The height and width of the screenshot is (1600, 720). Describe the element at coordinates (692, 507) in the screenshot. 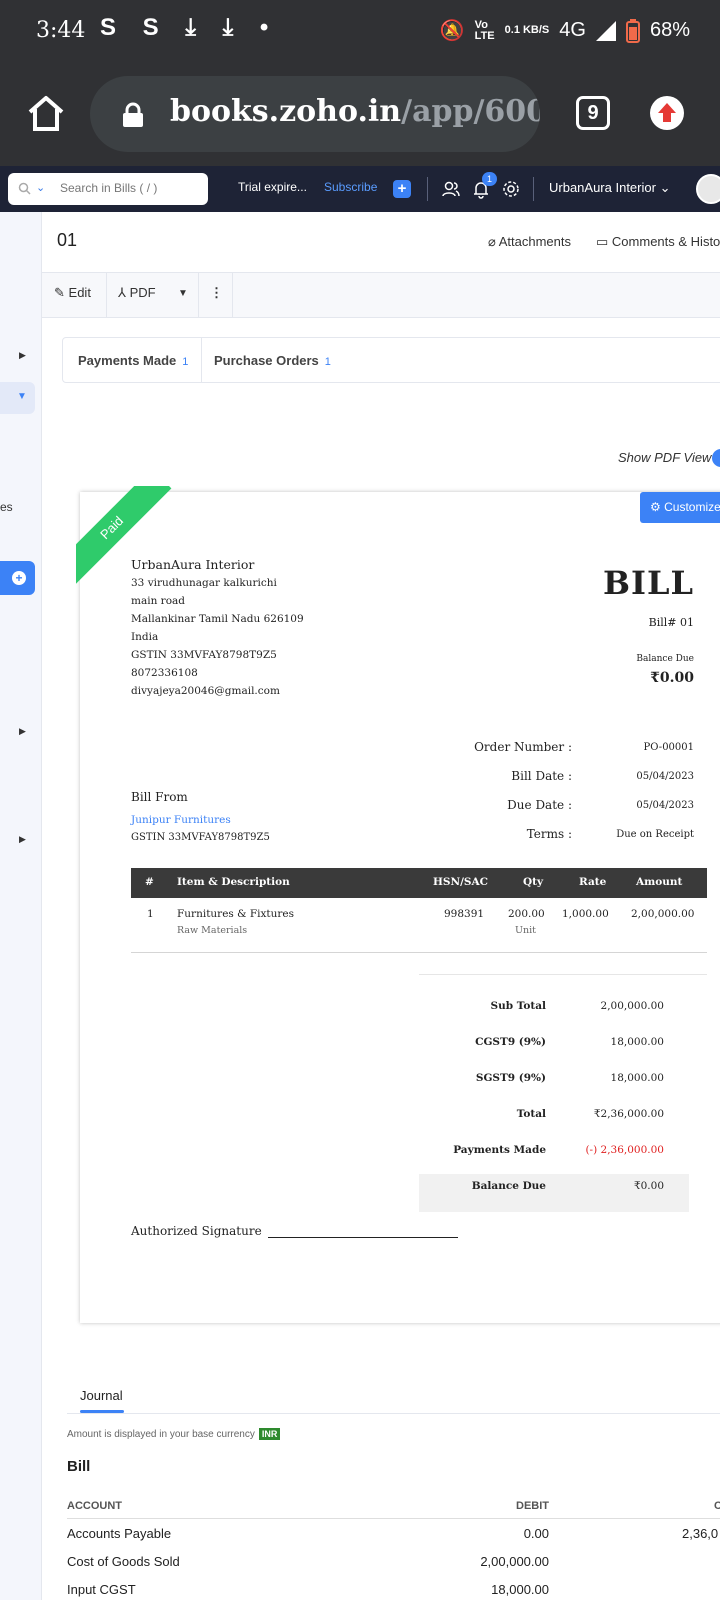

I see `customize-label: Customize` at that location.